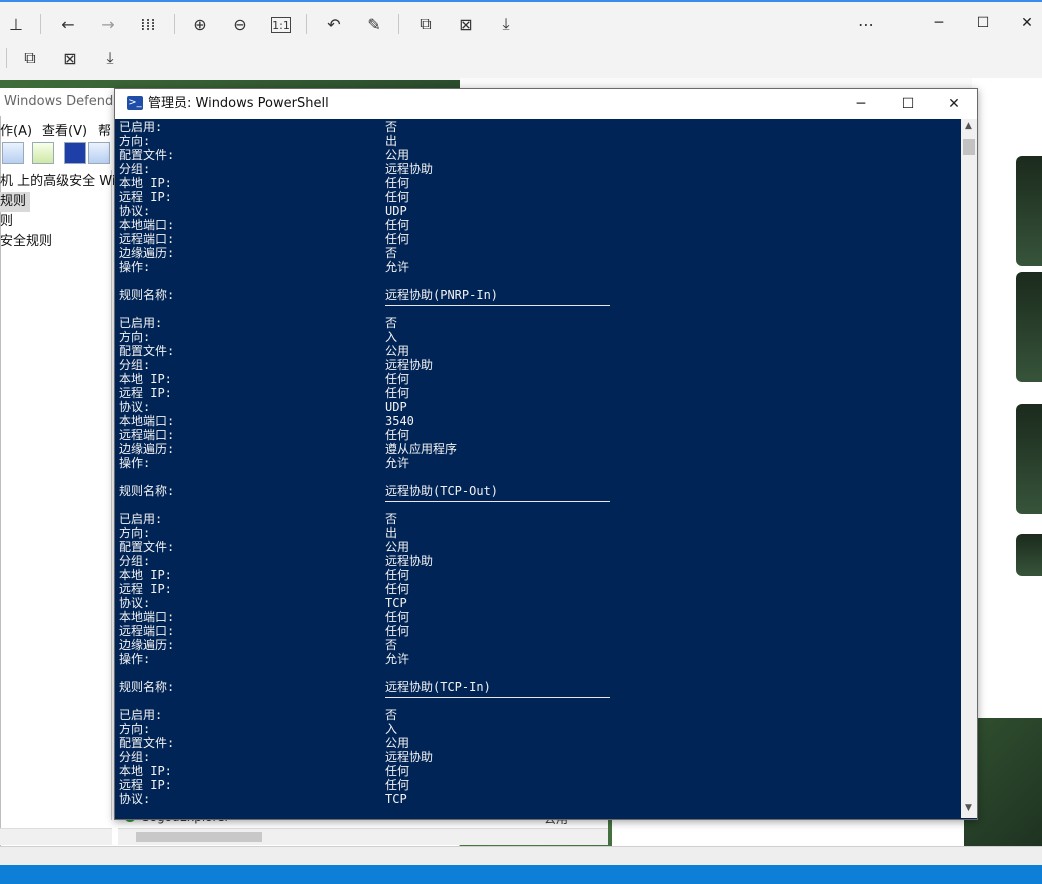 This screenshot has width=1042, height=884. What do you see at coordinates (363, 836) in the screenshot?
I see `list-hscrollbar` at bounding box center [363, 836].